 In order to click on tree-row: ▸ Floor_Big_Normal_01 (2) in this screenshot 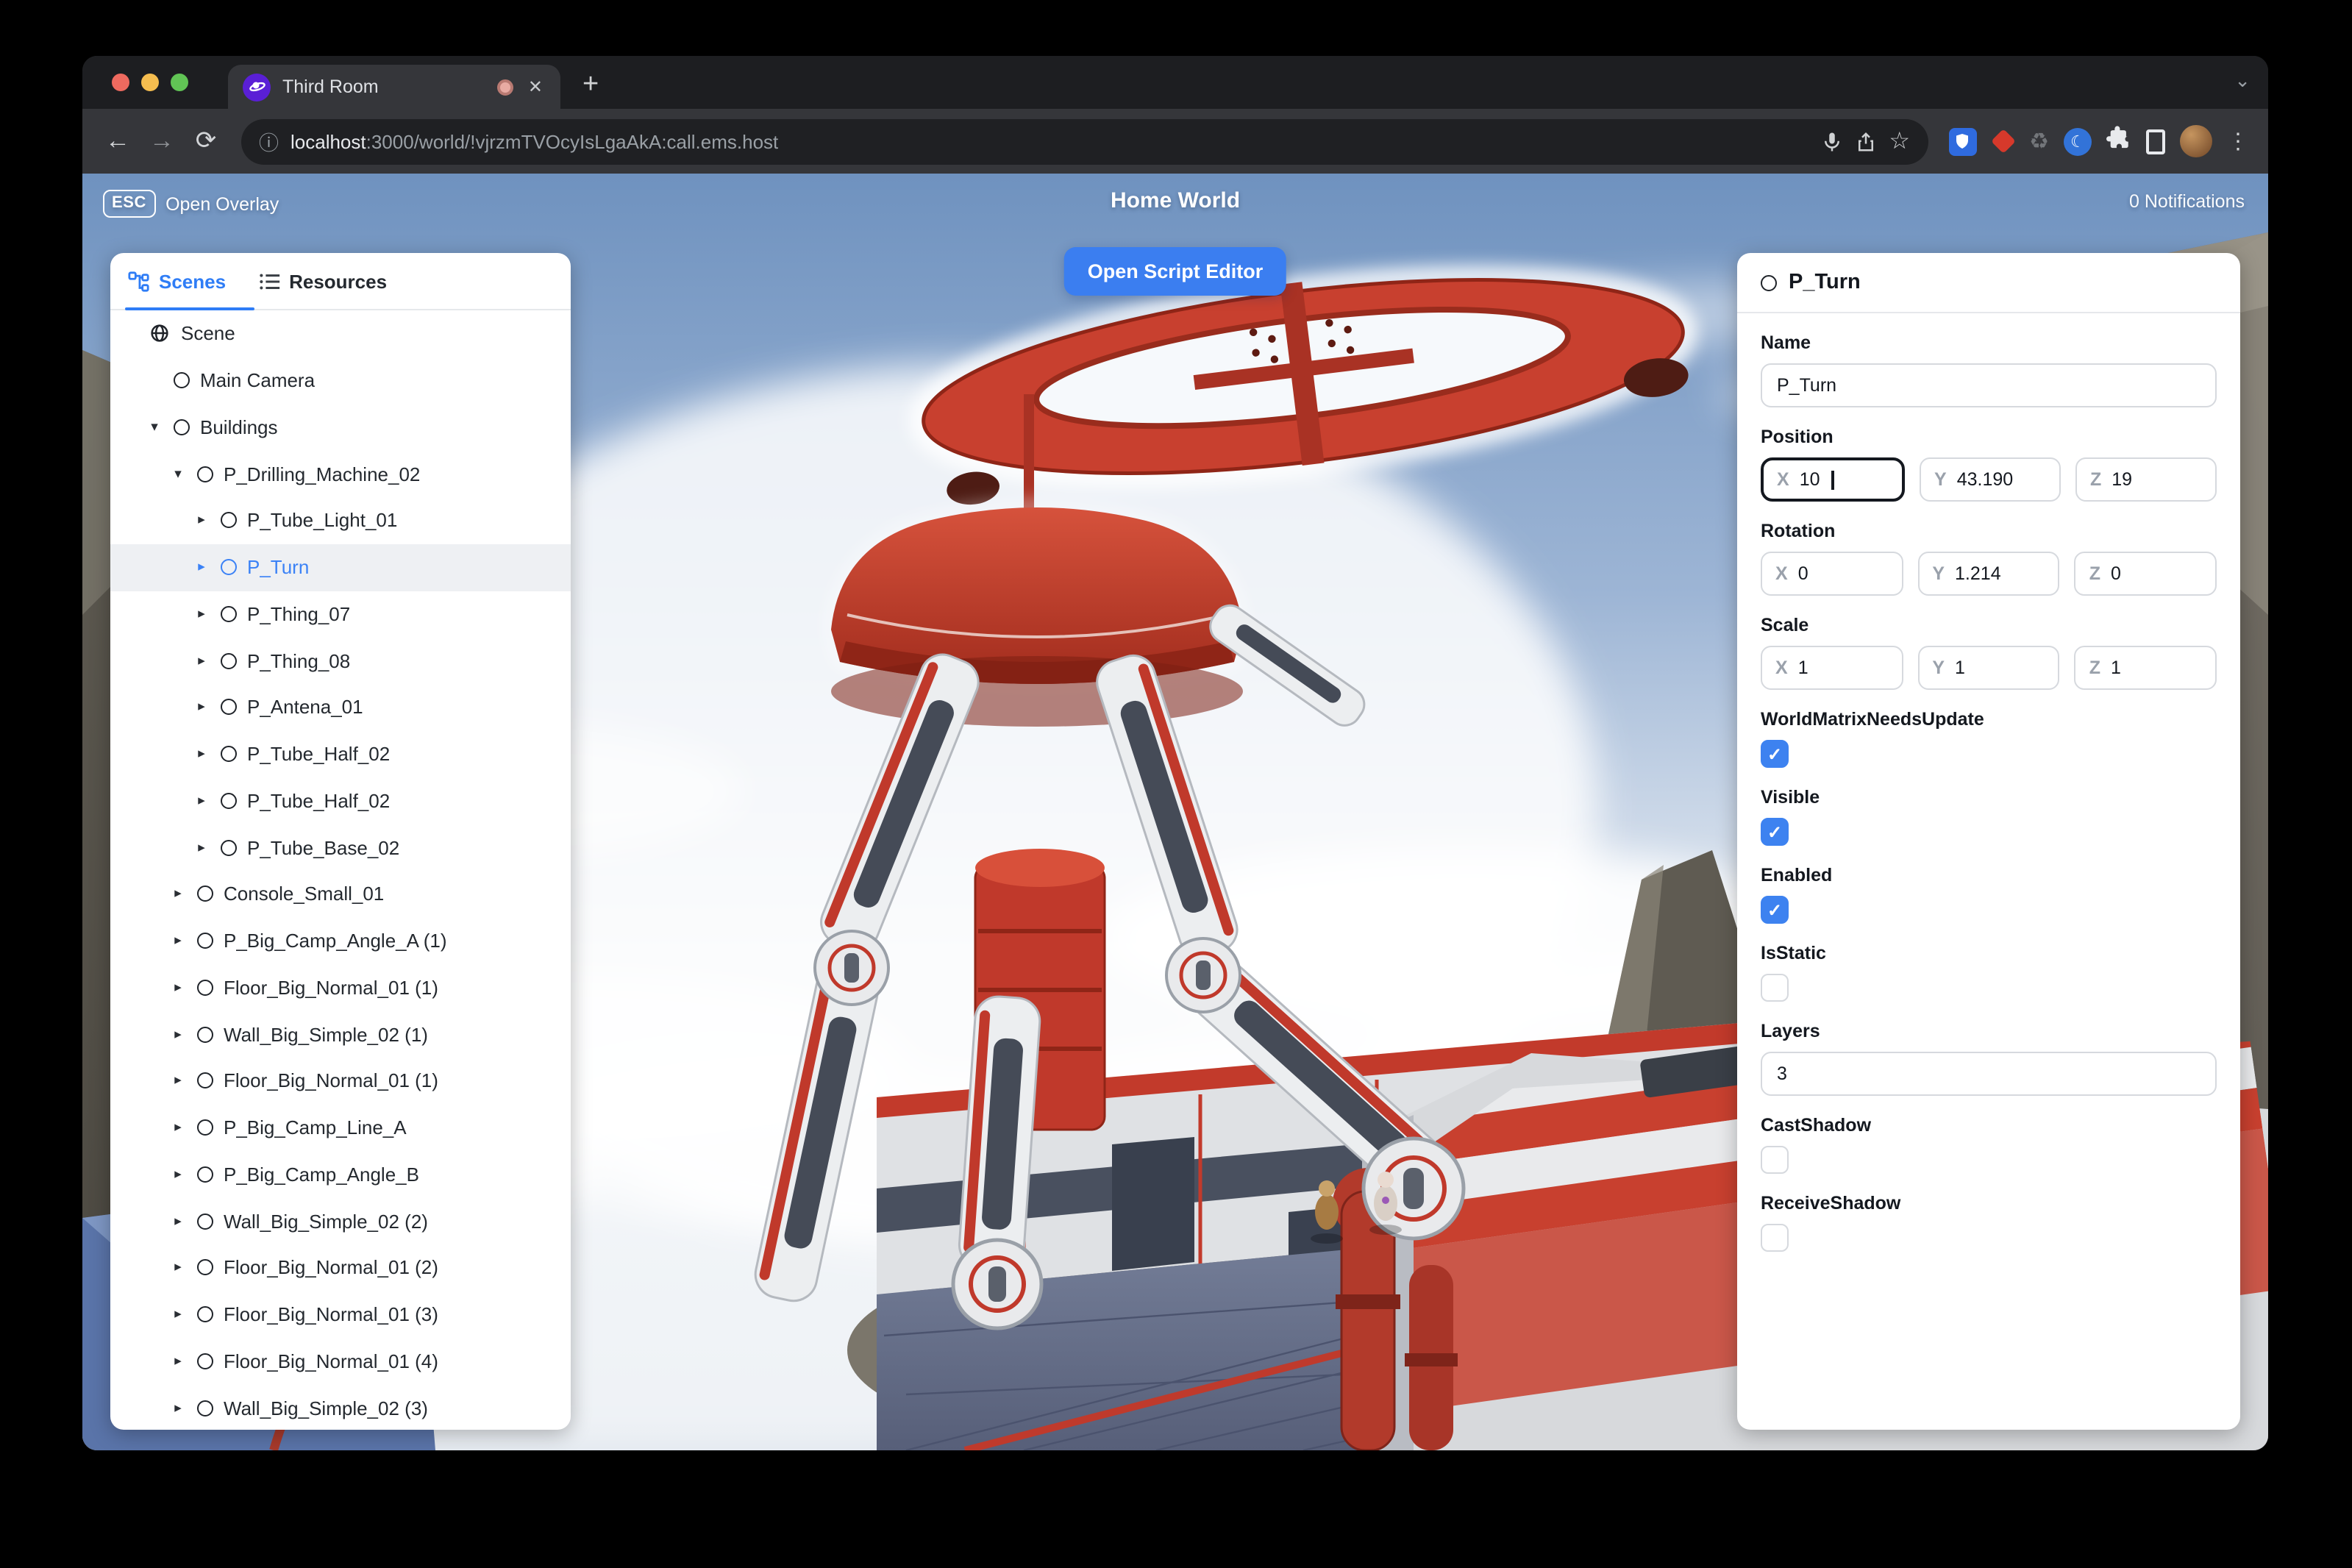, I will do `click(340, 1267)`.